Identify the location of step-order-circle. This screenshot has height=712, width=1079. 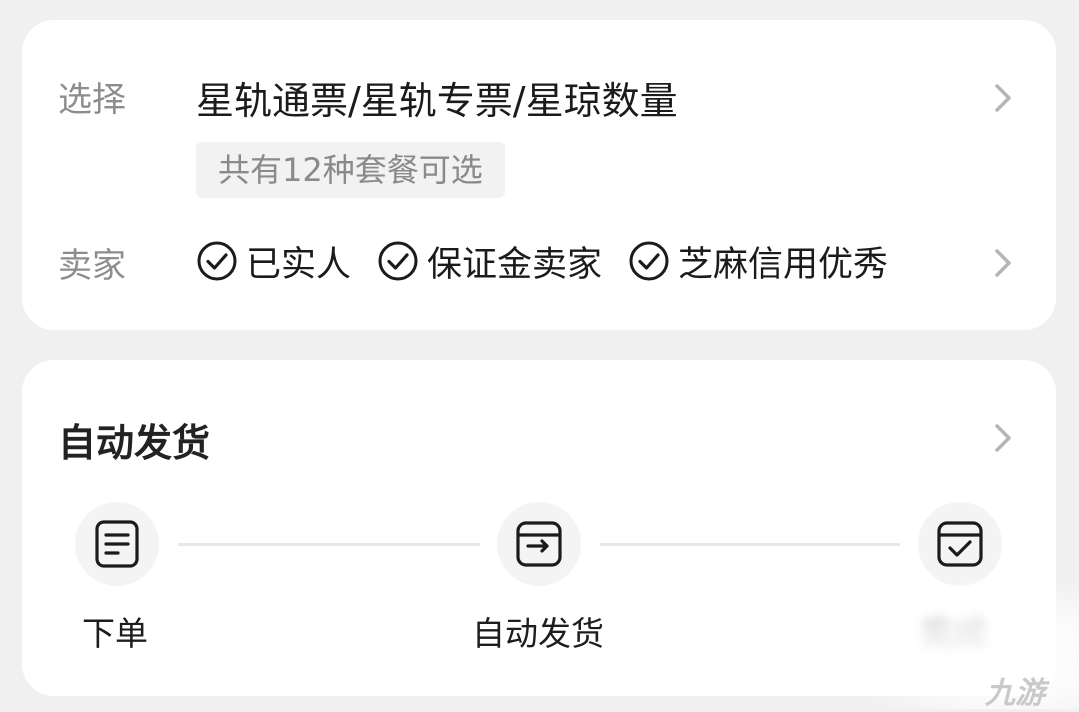
(117, 544).